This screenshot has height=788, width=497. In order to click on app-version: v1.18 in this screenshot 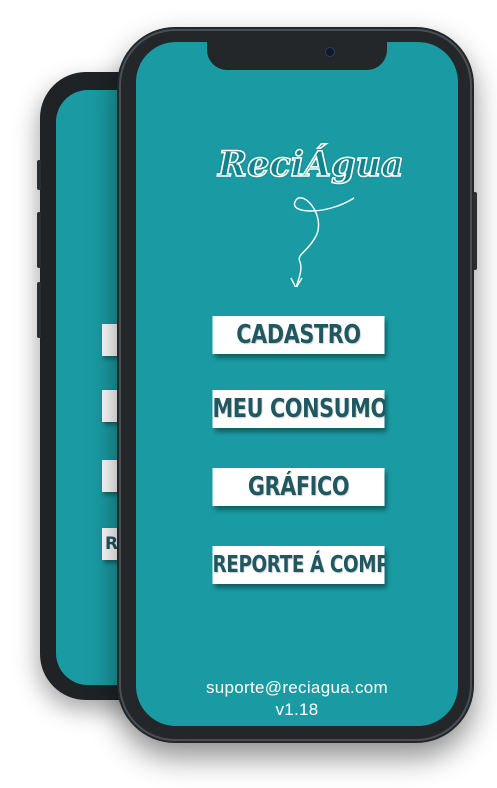, I will do `click(297, 709)`.